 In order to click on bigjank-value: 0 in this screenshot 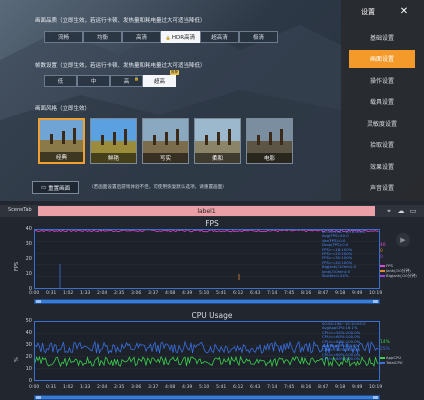, I will do `click(381, 257)`.